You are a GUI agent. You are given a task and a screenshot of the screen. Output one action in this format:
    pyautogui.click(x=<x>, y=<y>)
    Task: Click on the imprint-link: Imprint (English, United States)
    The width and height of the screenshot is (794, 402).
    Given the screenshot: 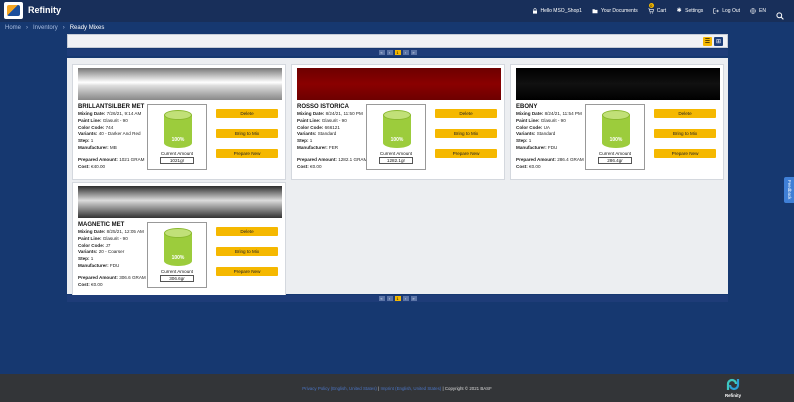 What is the action you would take?
    pyautogui.click(x=410, y=388)
    